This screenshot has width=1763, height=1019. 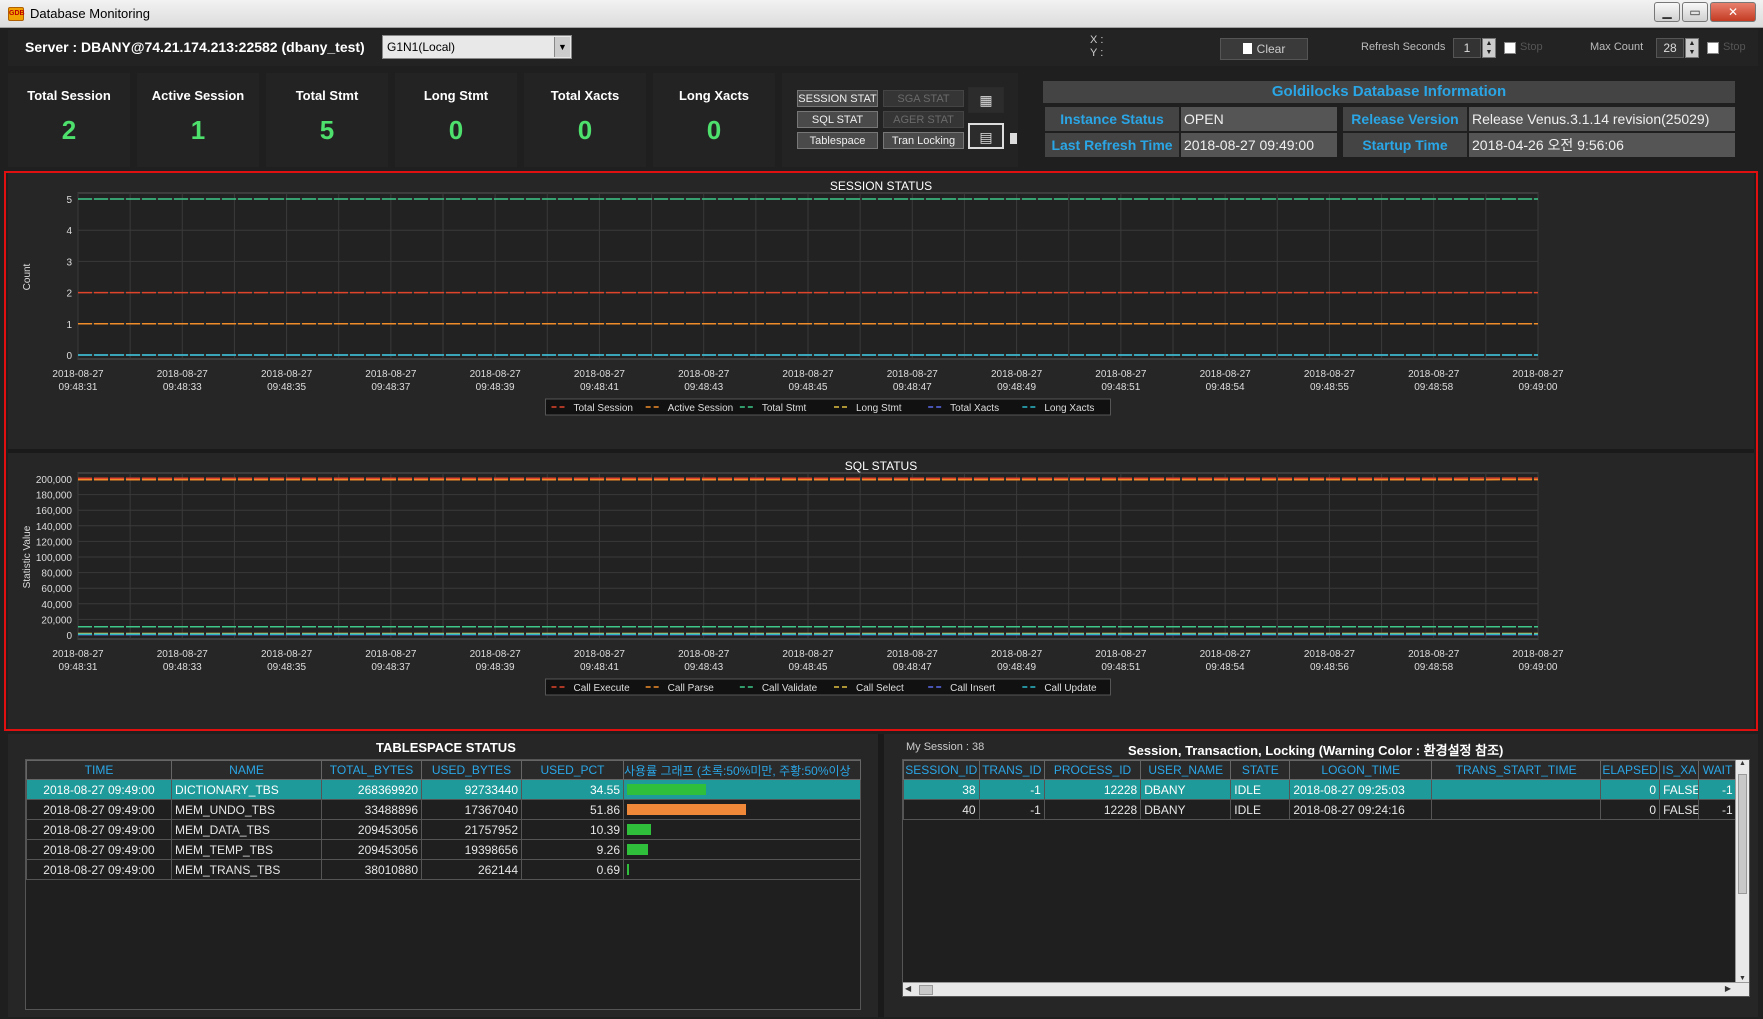 What do you see at coordinates (986, 136) in the screenshot?
I see `list-view-icon: ▤` at bounding box center [986, 136].